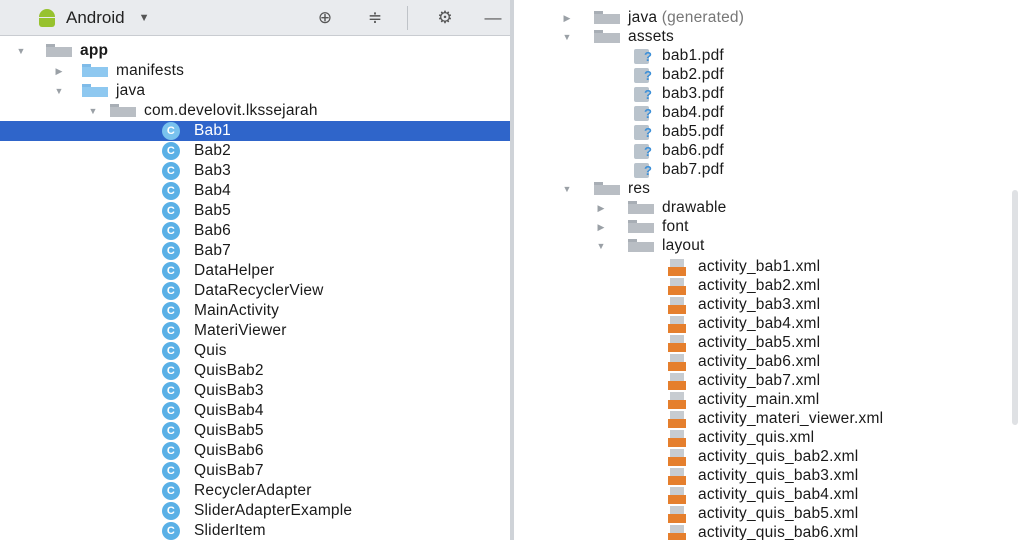  Describe the element at coordinates (196, 171) in the screenshot. I see `class-row: C Bab3` at that location.